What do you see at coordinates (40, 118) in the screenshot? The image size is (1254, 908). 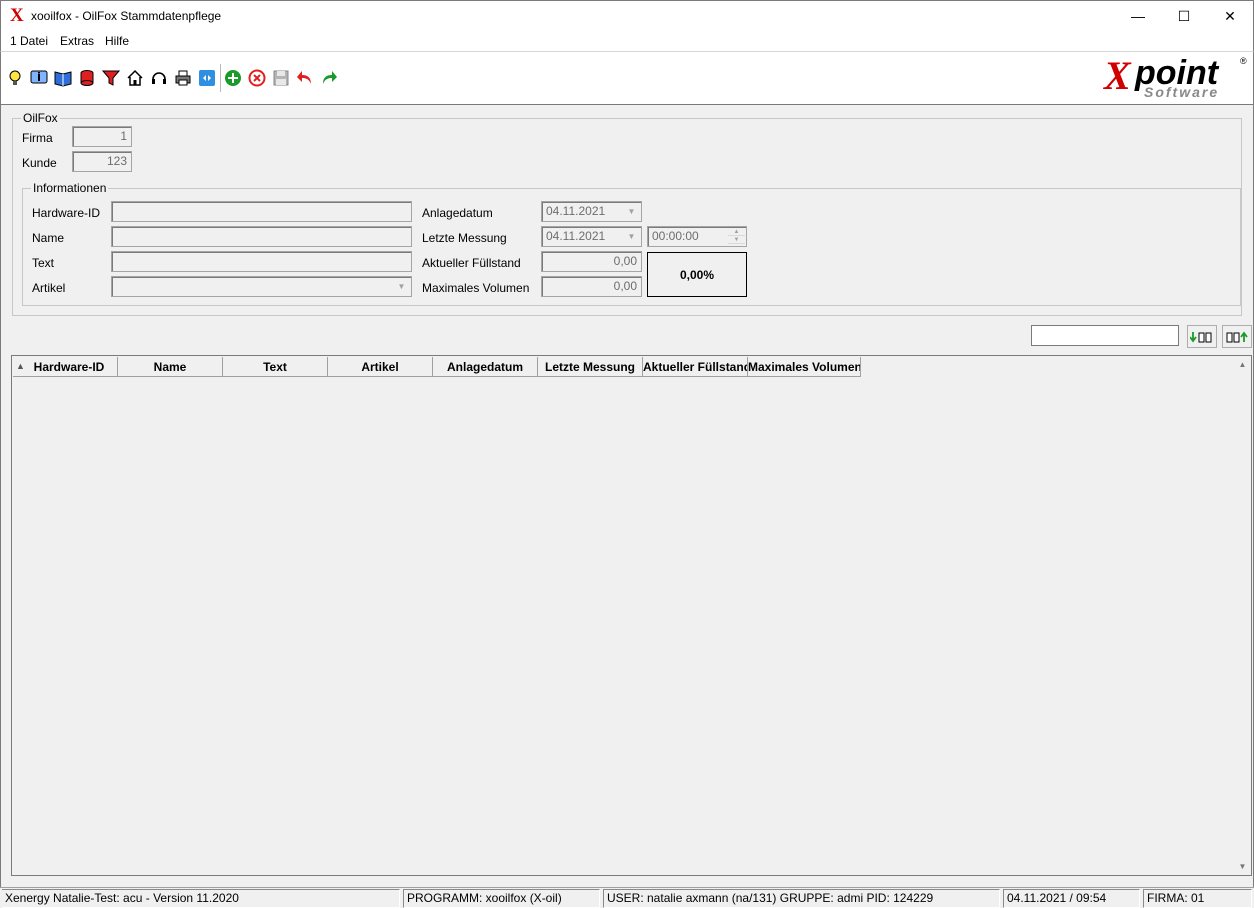 I see `oilfox-legend: OilFox` at bounding box center [40, 118].